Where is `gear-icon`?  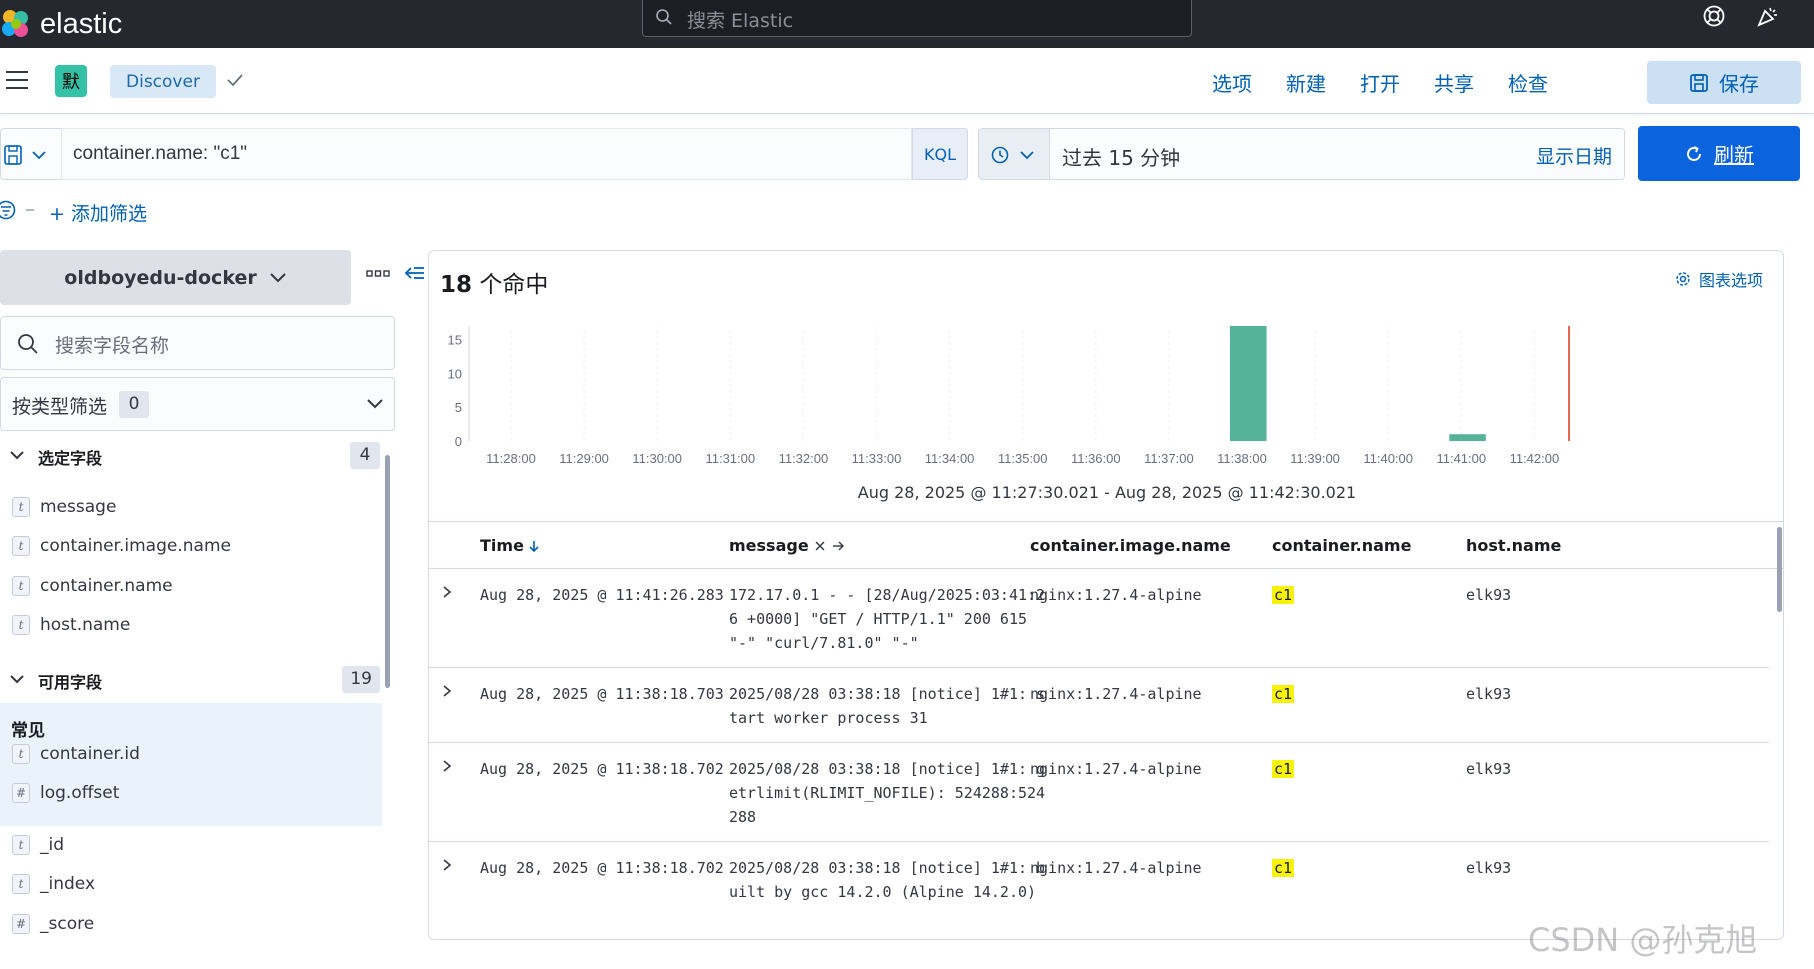 gear-icon is located at coordinates (1683, 279).